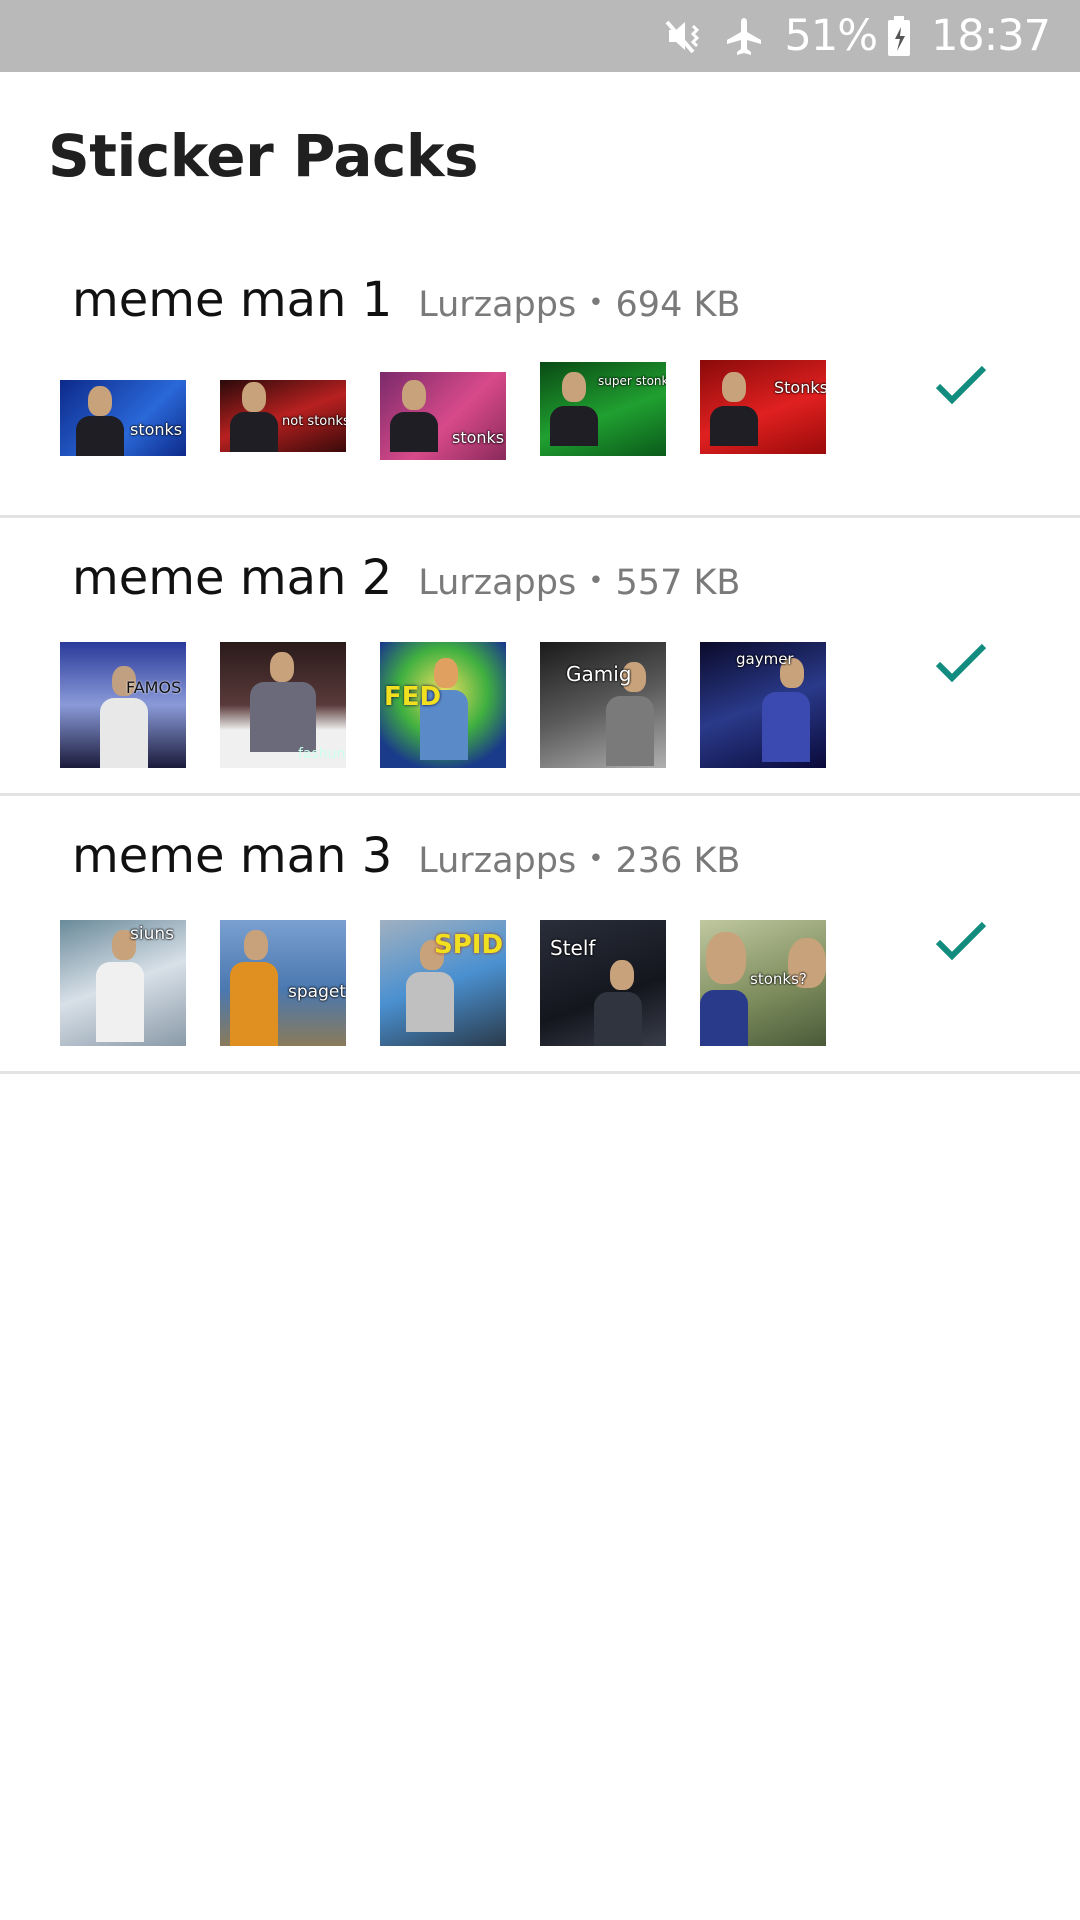 The image size is (1080, 1920). Describe the element at coordinates (573, 948) in the screenshot. I see `sticker-caption: Stelf` at that location.